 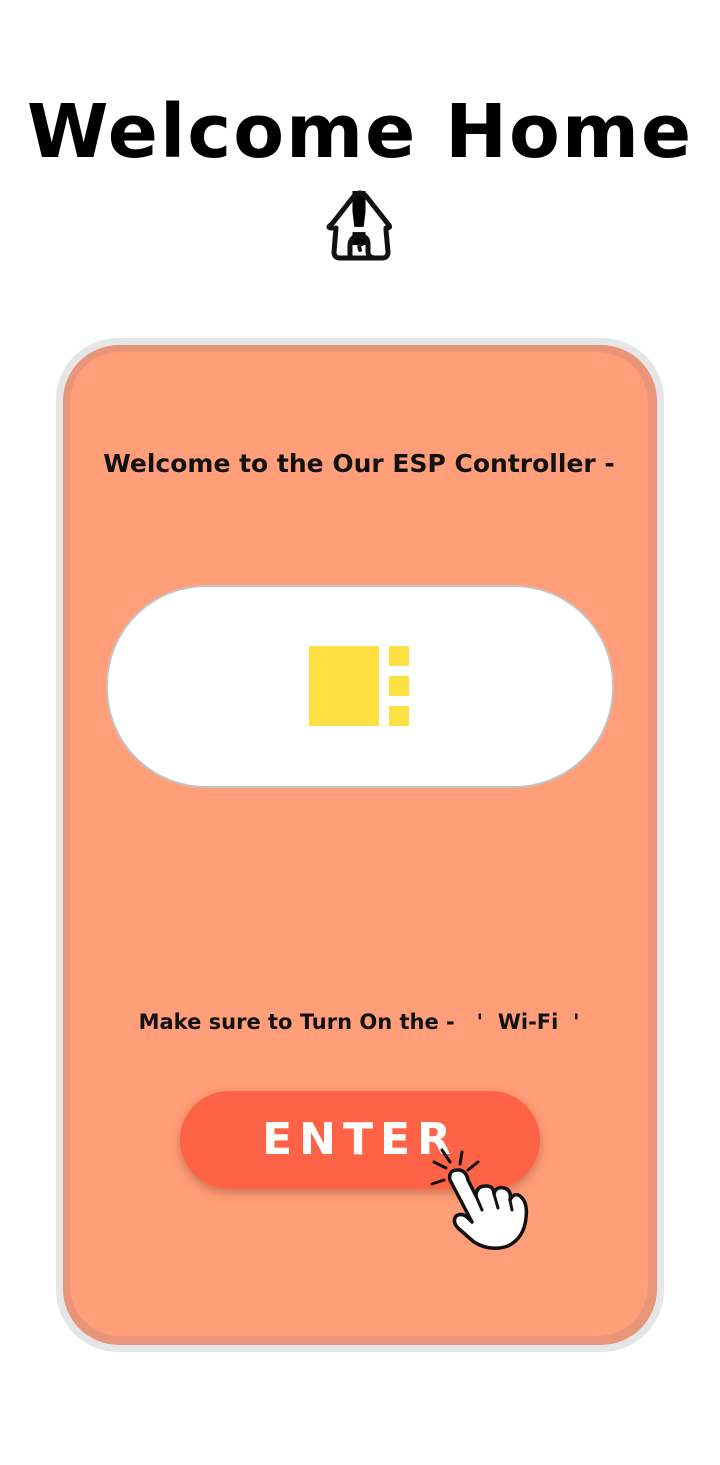 What do you see at coordinates (359, 463) in the screenshot?
I see `welcome-message: Welcome to the Our ESP Controller -` at bounding box center [359, 463].